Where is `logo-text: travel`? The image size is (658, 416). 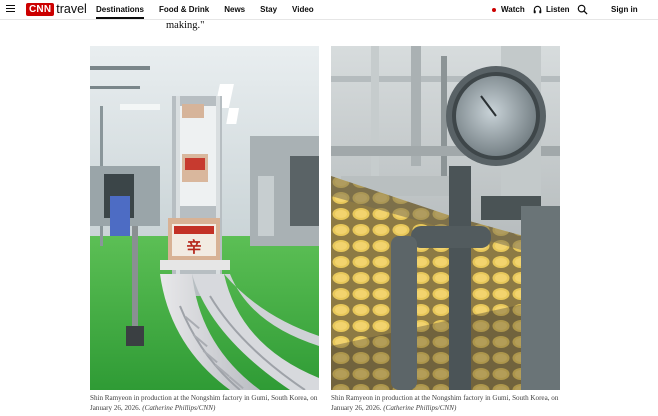
logo-text: travel is located at coordinates (71, 9).